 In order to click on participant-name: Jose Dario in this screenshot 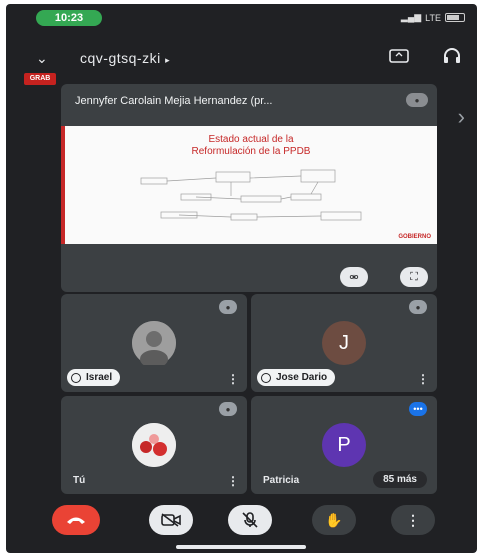, I will do `click(302, 377)`.